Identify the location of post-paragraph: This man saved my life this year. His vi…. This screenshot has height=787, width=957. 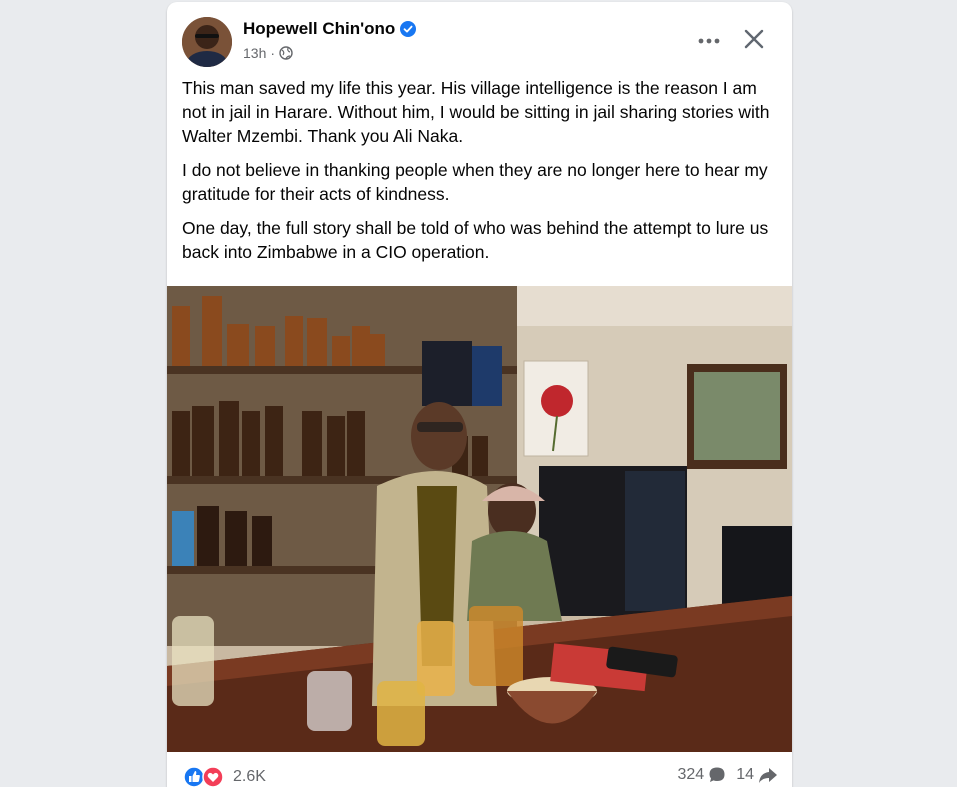
(476, 112).